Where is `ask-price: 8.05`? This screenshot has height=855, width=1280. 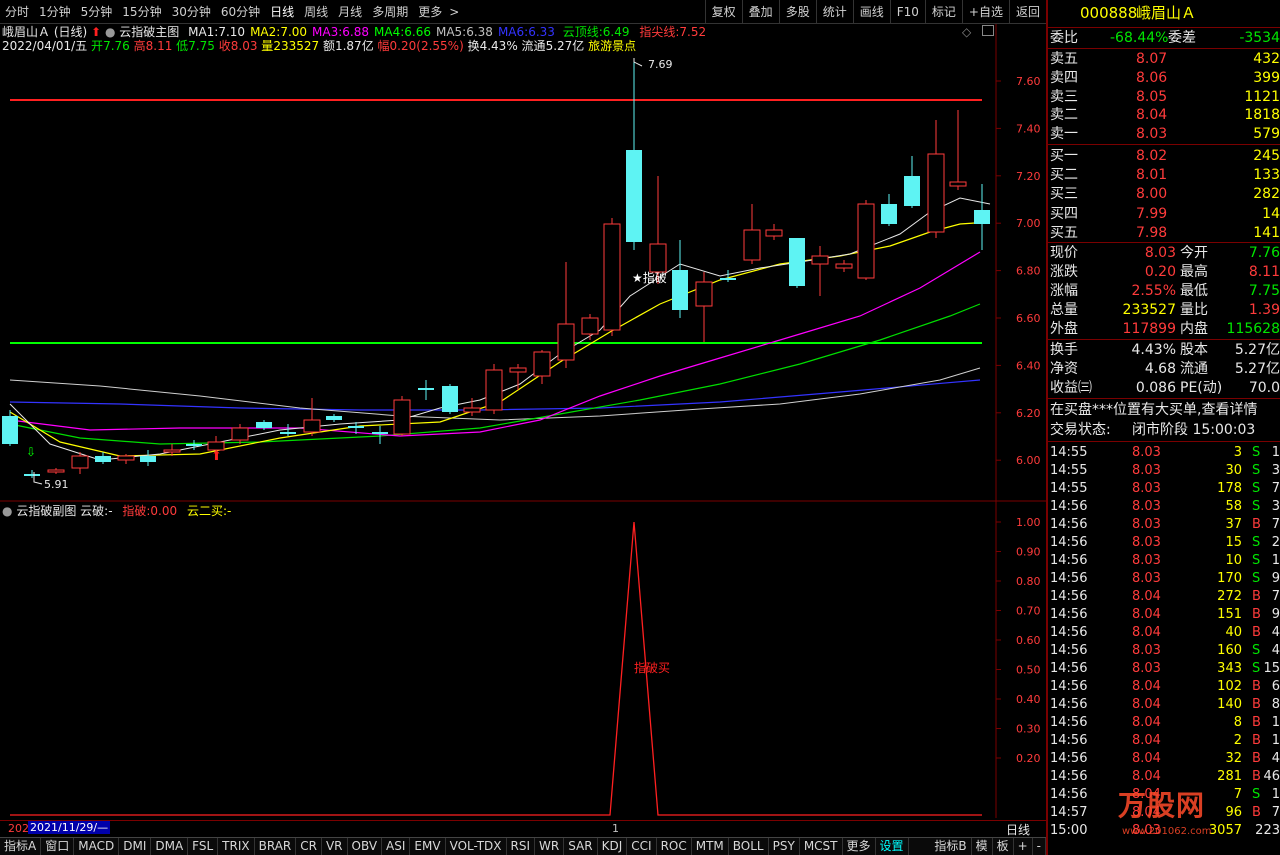
ask-price: 8.05 is located at coordinates (1151, 97).